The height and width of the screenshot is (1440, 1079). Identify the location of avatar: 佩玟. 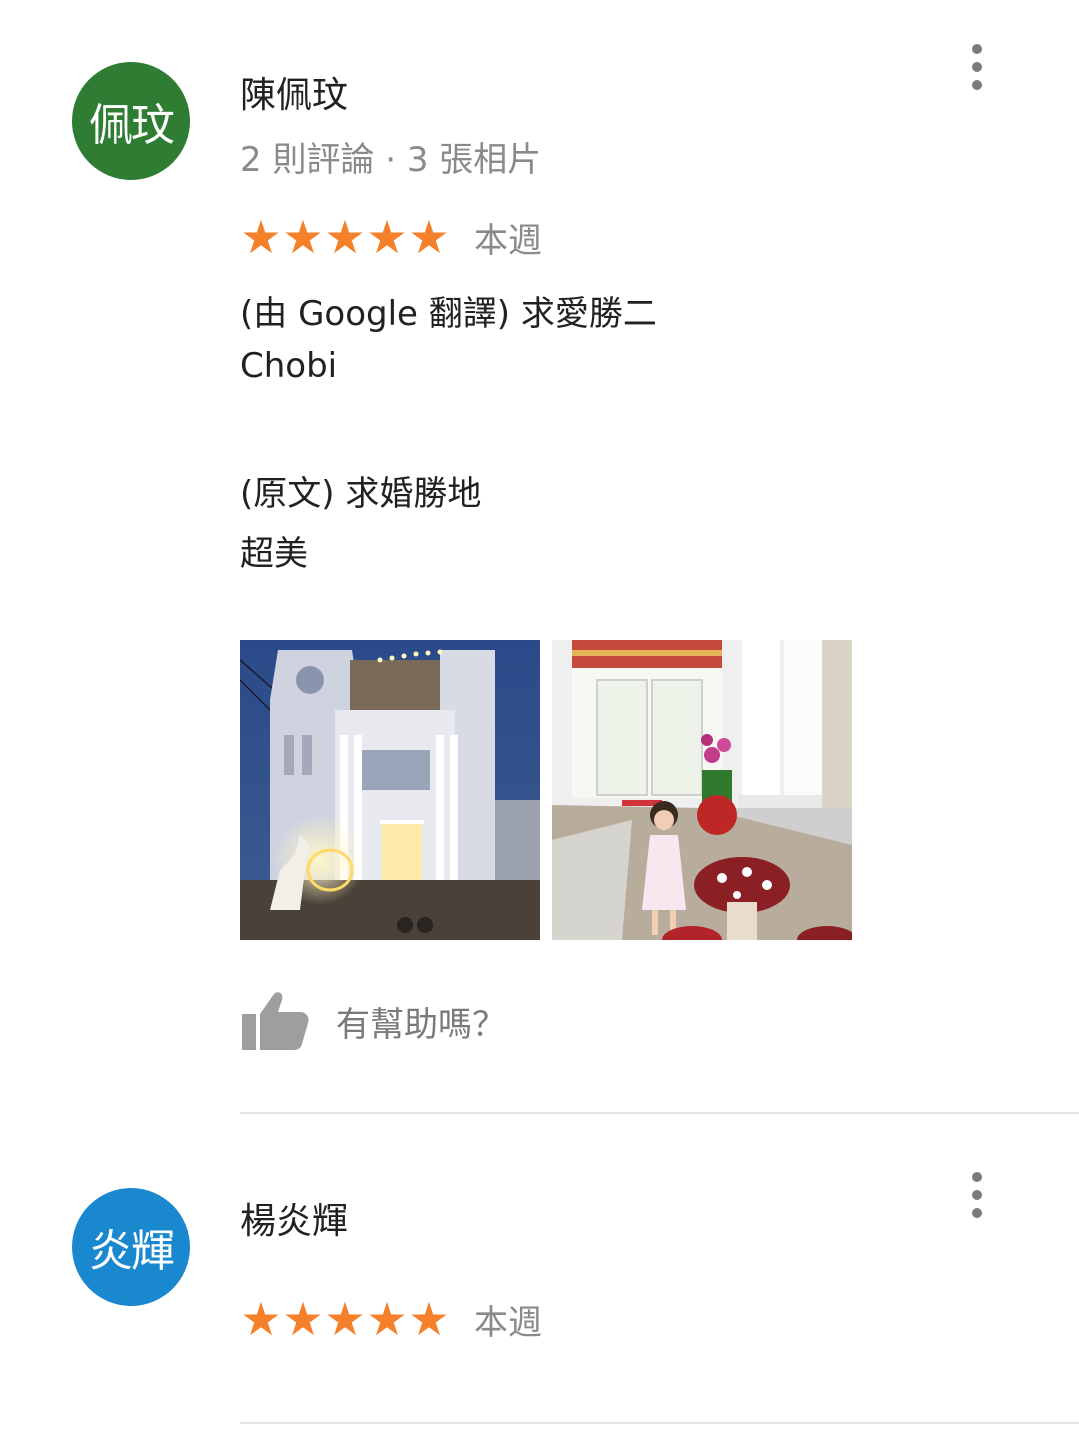
(131, 121).